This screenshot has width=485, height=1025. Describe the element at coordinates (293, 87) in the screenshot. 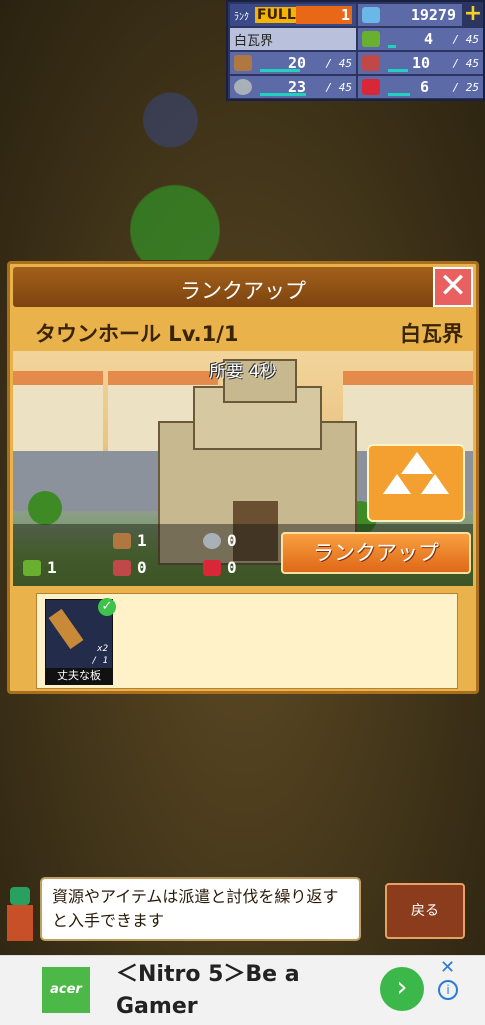

I see `hud-resource-stone: 23 / 45` at that location.